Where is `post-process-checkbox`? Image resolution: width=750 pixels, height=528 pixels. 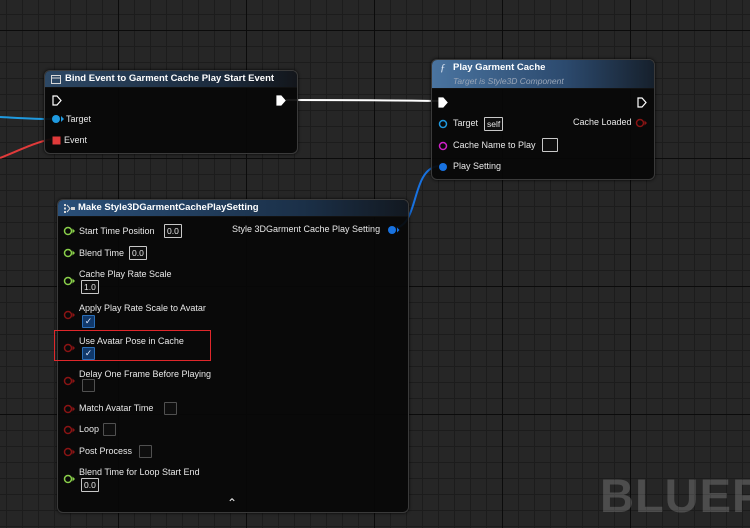 post-process-checkbox is located at coordinates (145, 451).